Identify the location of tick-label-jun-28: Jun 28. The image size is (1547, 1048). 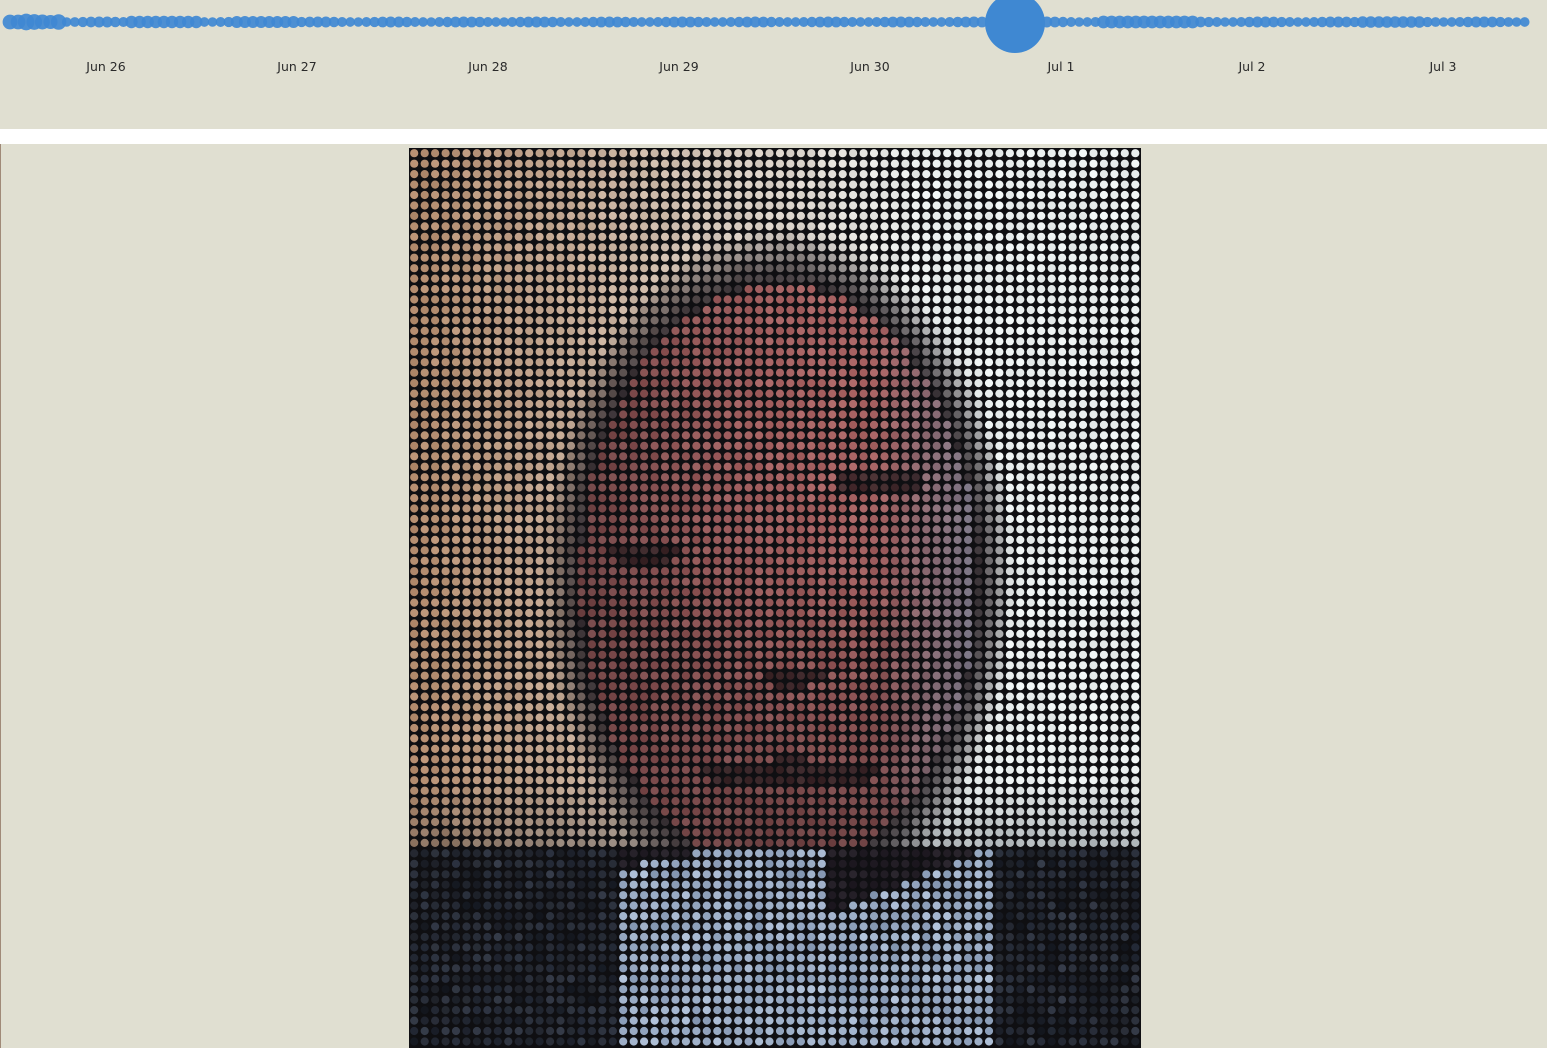
(487, 66).